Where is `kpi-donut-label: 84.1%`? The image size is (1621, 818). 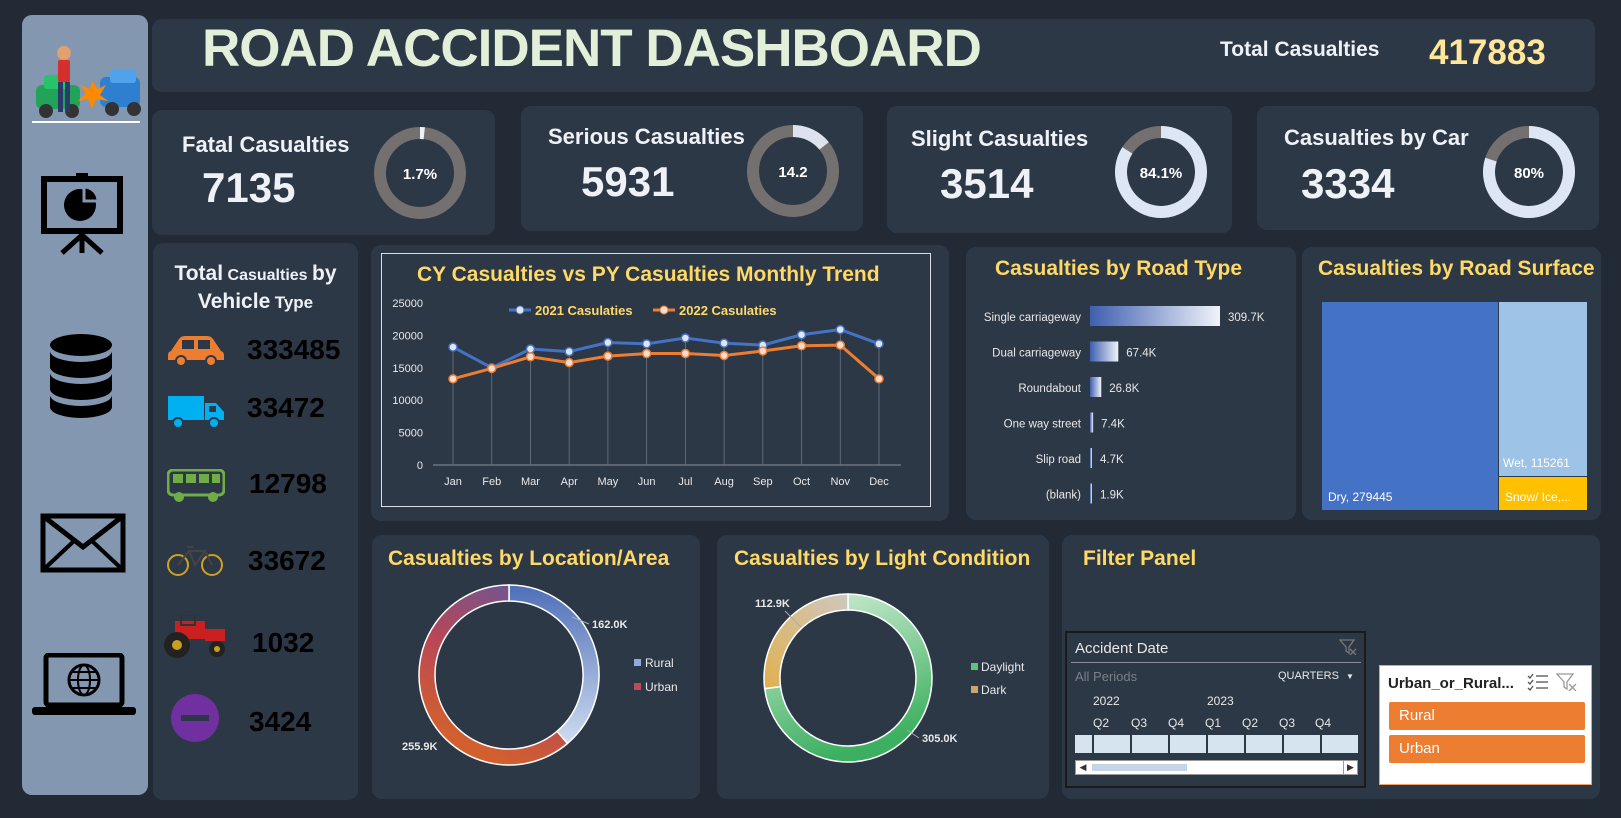
kpi-donut-label: 84.1% is located at coordinates (1161, 173).